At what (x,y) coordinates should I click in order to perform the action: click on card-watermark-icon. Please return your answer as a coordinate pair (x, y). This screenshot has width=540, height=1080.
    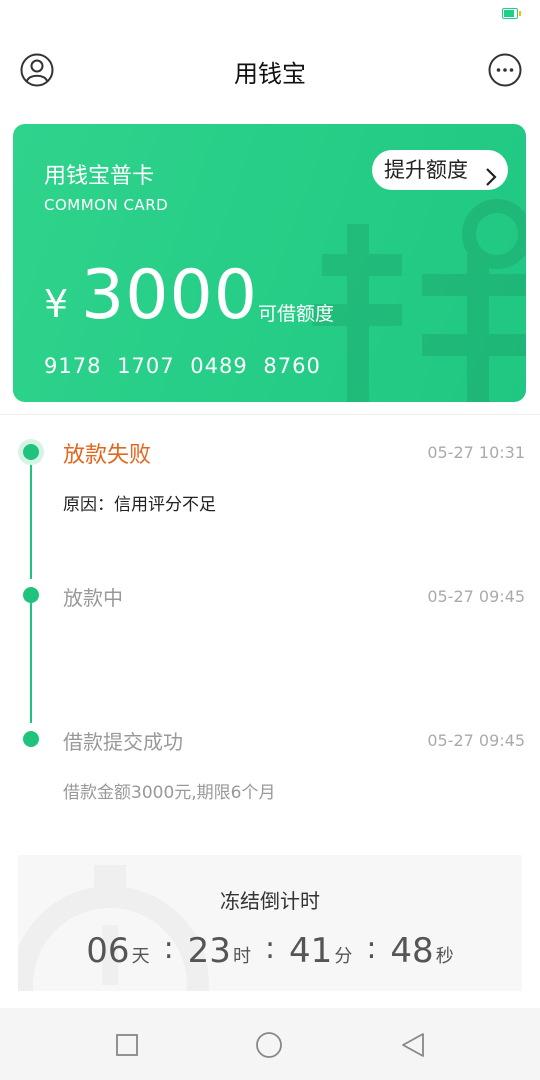
    Looking at the image, I should click on (419, 300).